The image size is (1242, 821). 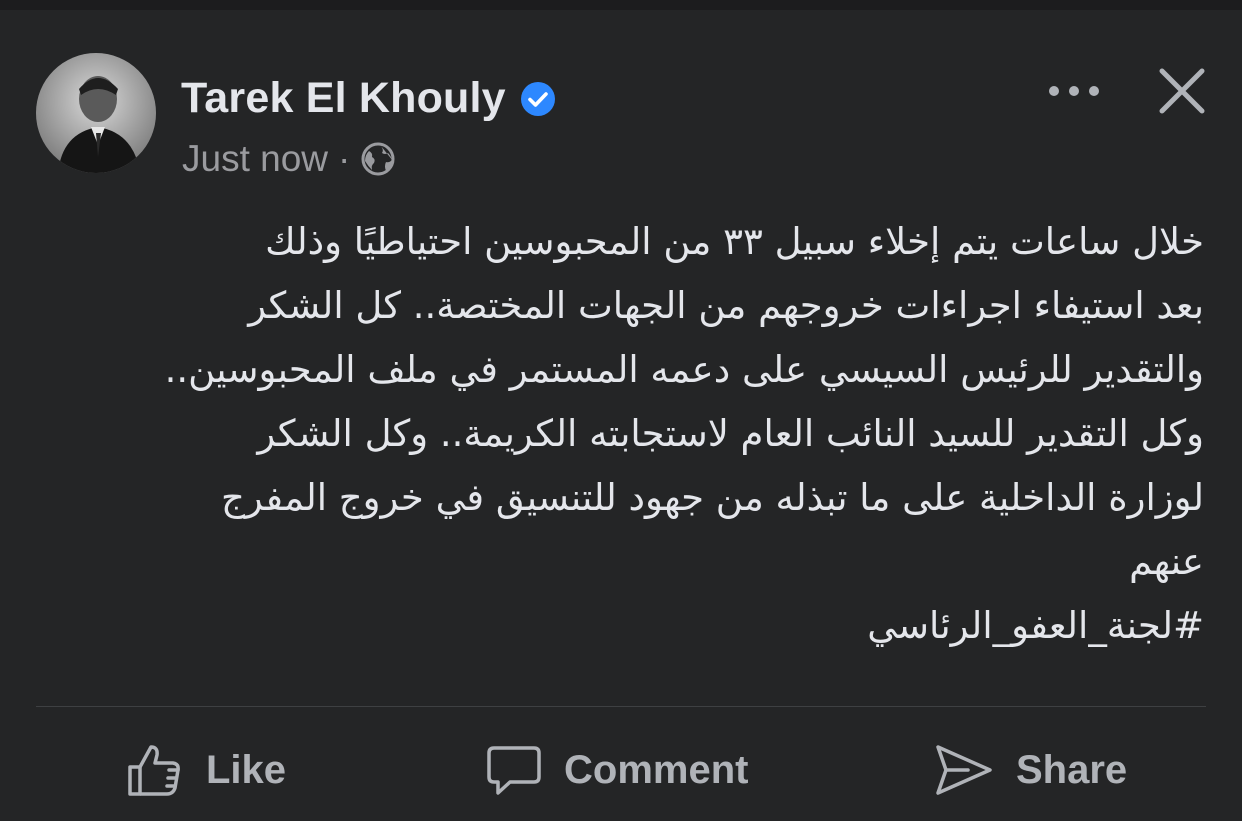 I want to click on author-avatar, so click(x=96, y=113).